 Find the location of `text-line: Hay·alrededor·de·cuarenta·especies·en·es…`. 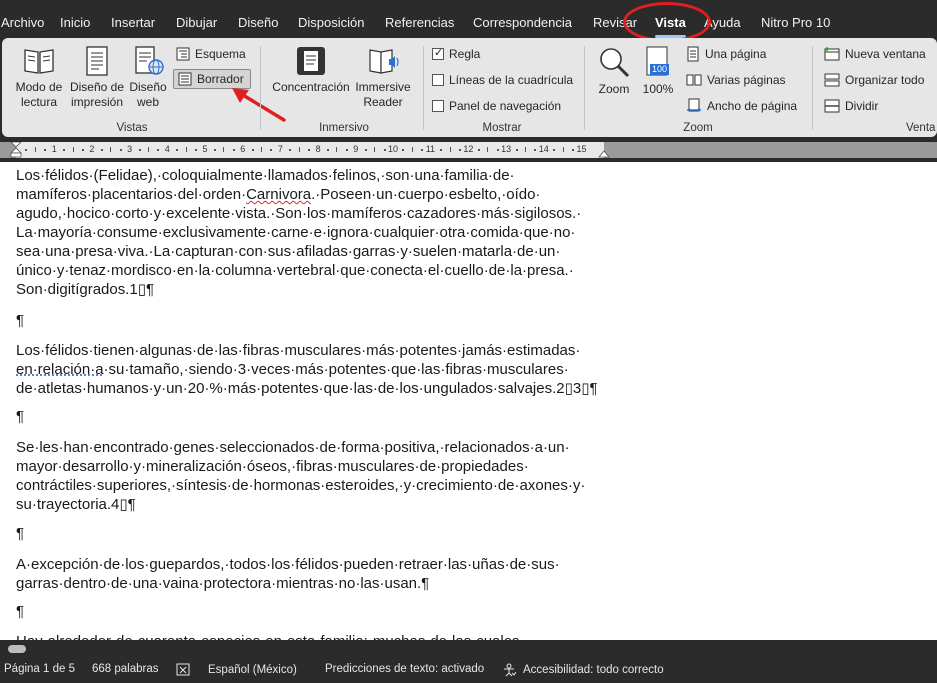

text-line: Hay·alrededor·de·cuarenta·especies·en·es… is located at coordinates (268, 636).